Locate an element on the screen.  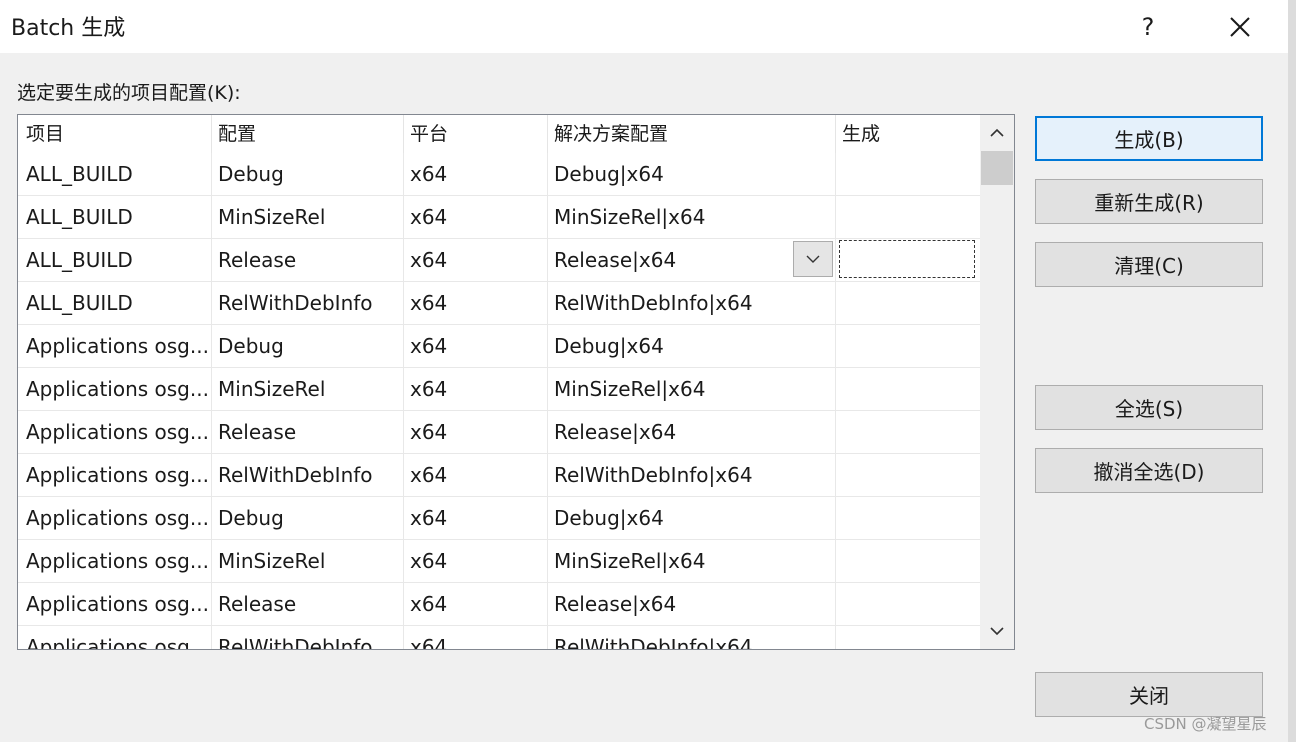
table-row: ALL_BUILD MinSizeRel x64 MinSizeRel|x64 is located at coordinates (499, 217).